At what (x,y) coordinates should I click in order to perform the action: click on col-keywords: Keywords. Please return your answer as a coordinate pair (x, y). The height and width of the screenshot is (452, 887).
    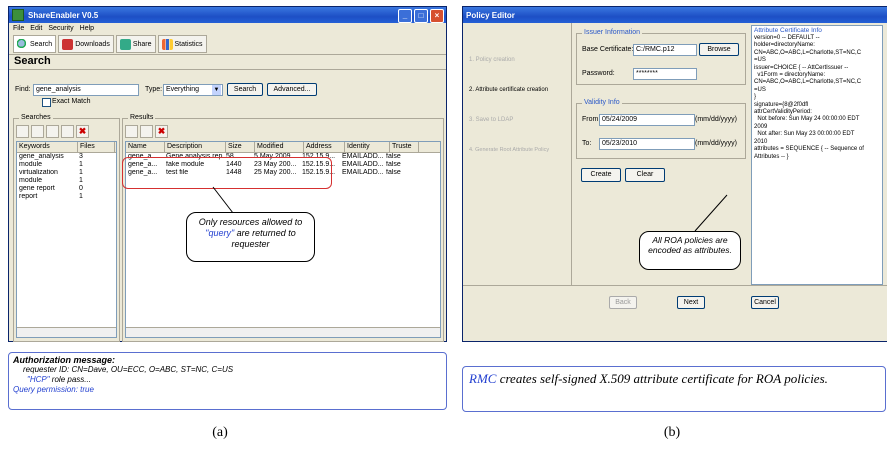
    Looking at the image, I should click on (47, 147).